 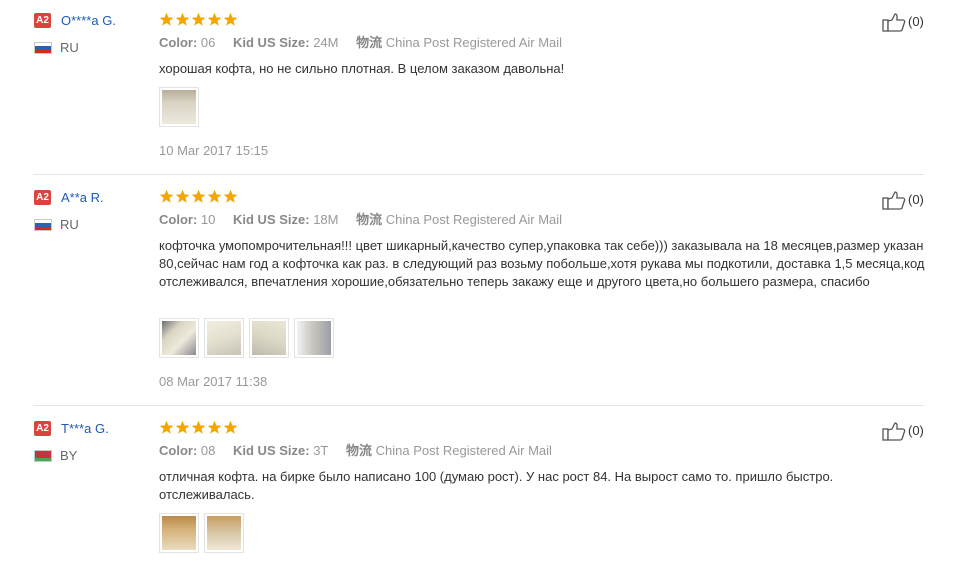 What do you see at coordinates (214, 150) in the screenshot?
I see `review-date: 10 Mar 2017 15:15` at bounding box center [214, 150].